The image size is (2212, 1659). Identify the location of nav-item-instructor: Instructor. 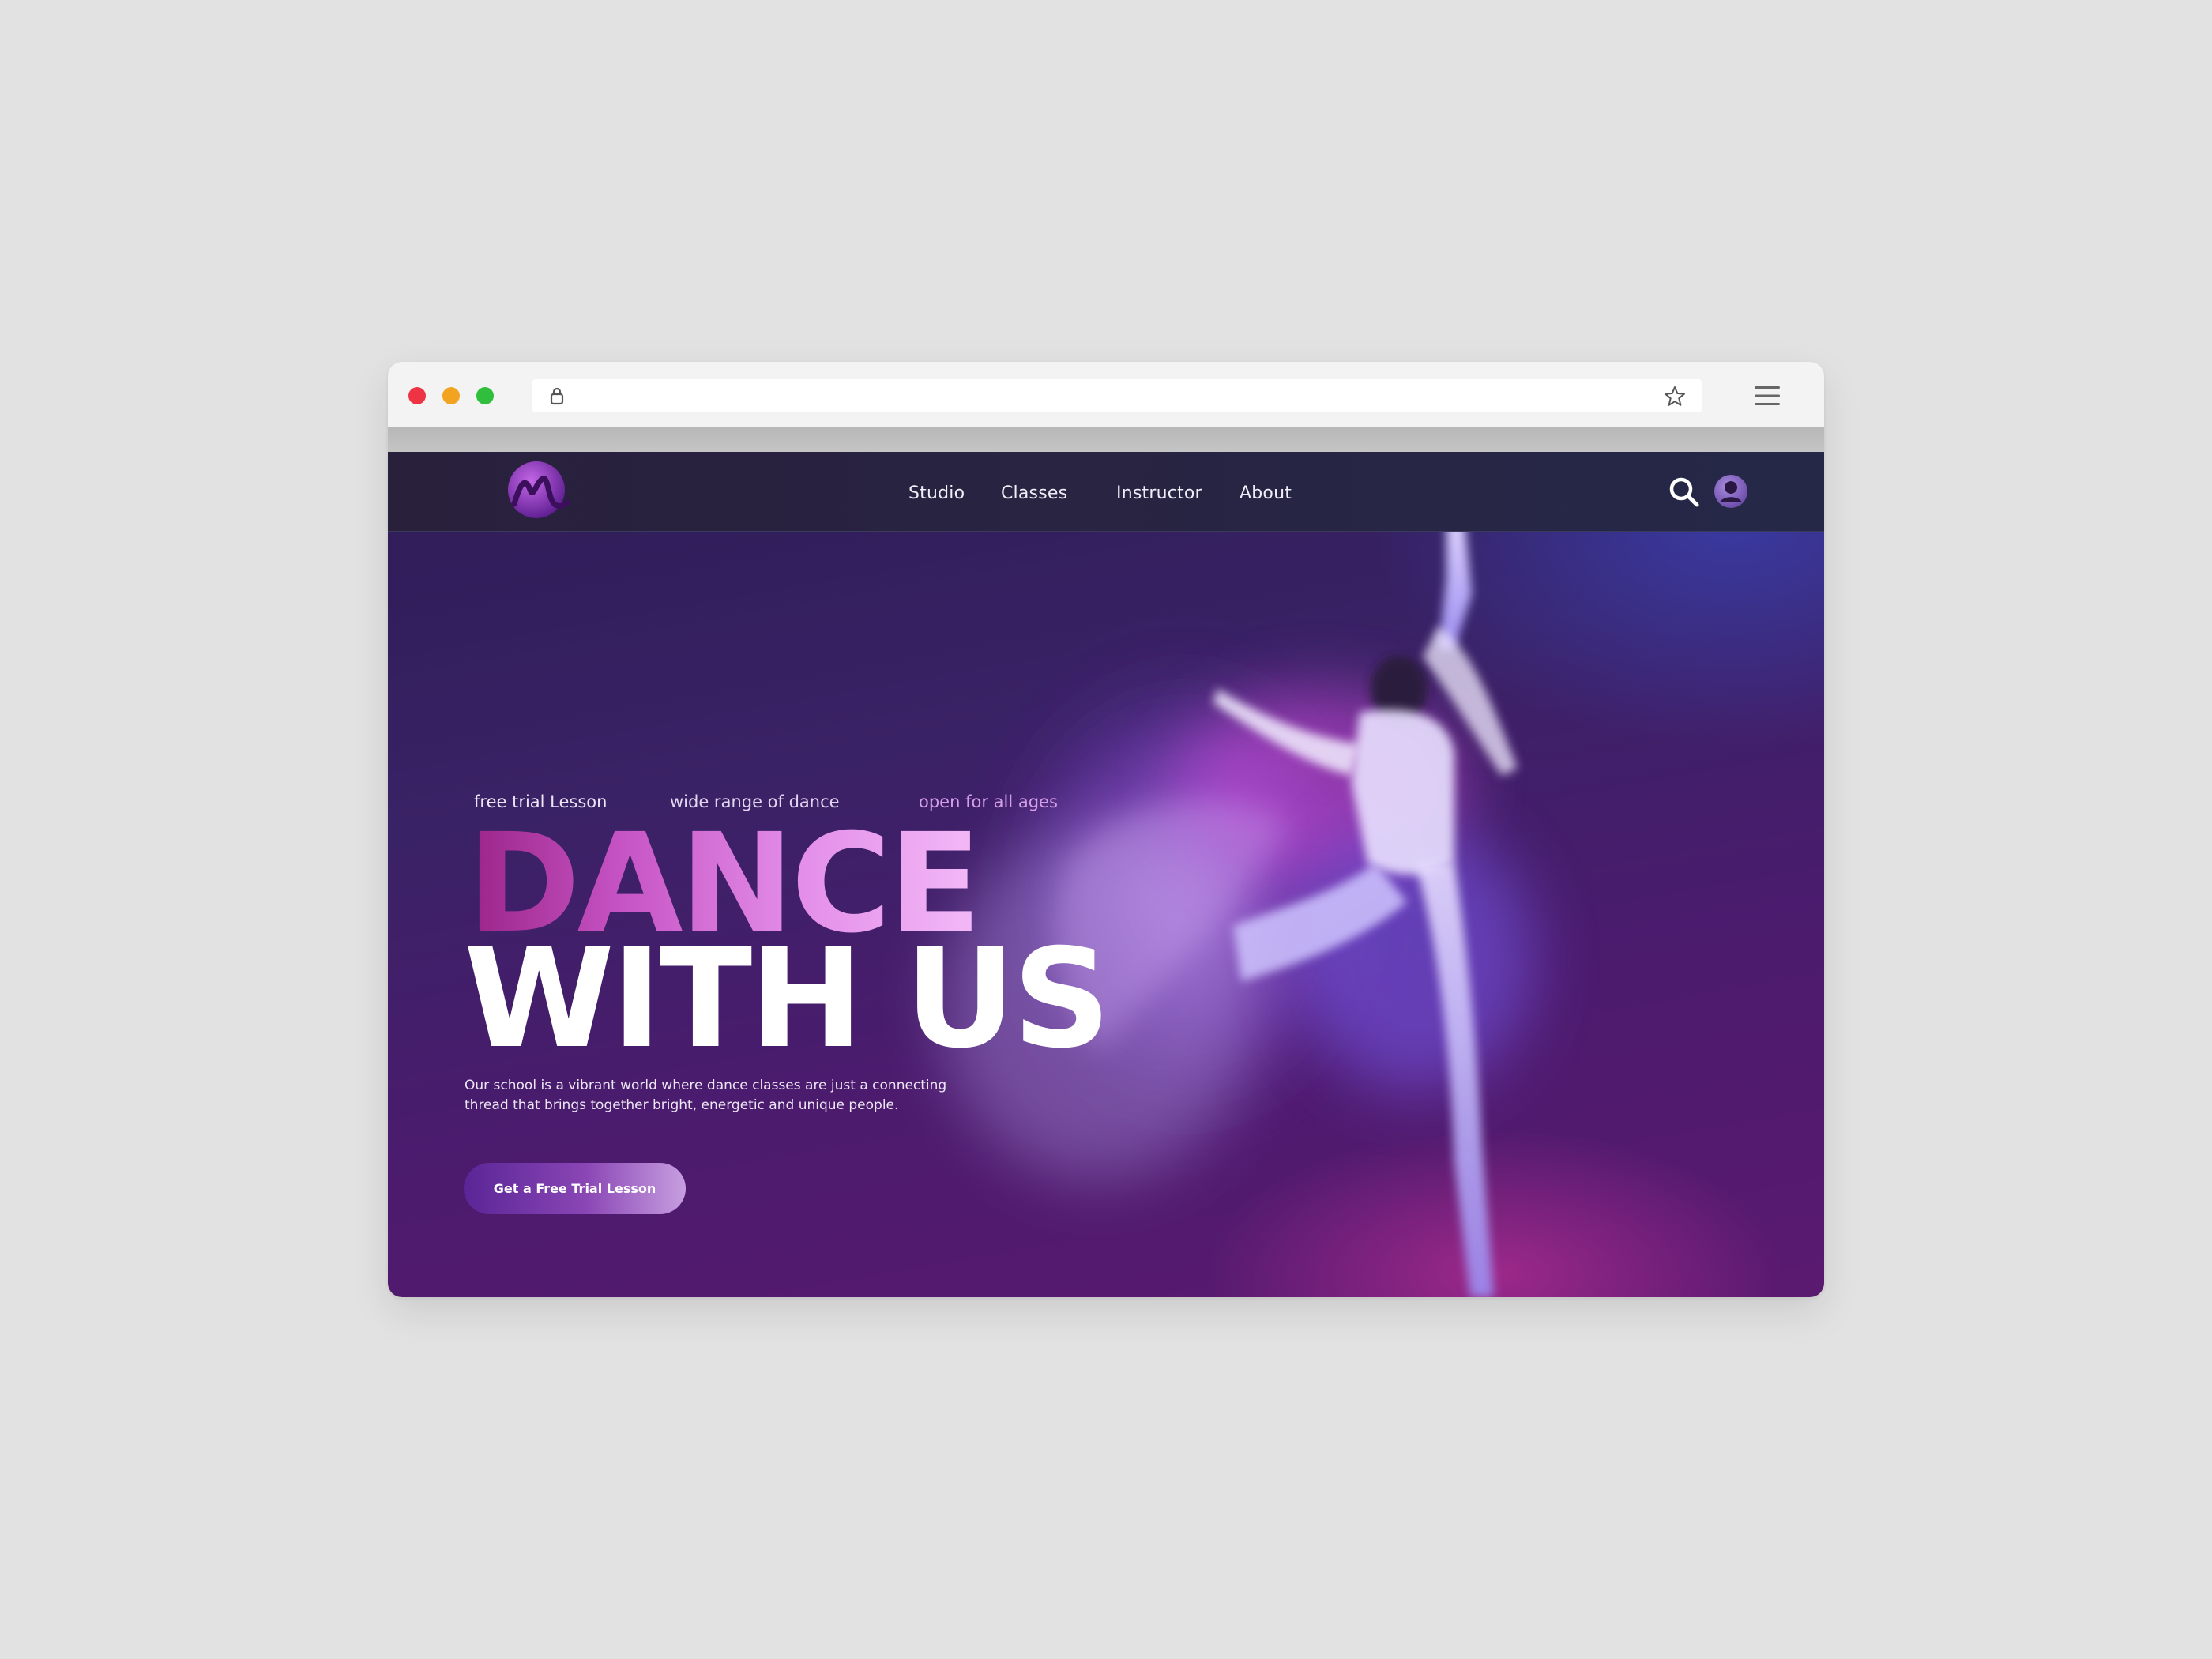
(1159, 493).